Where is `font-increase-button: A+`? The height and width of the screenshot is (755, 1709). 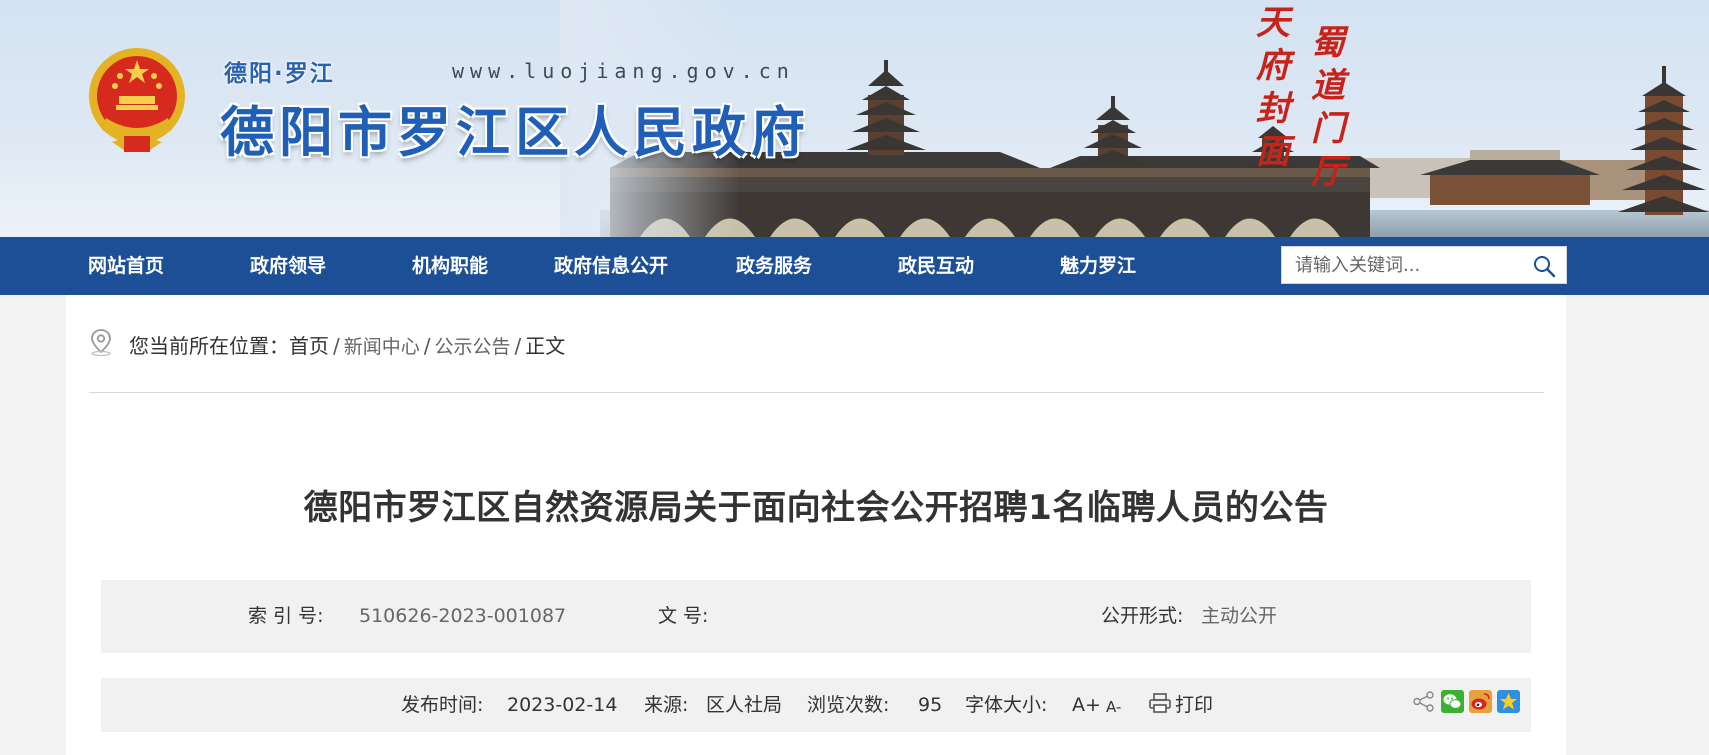
font-increase-button: A+ is located at coordinates (1086, 705).